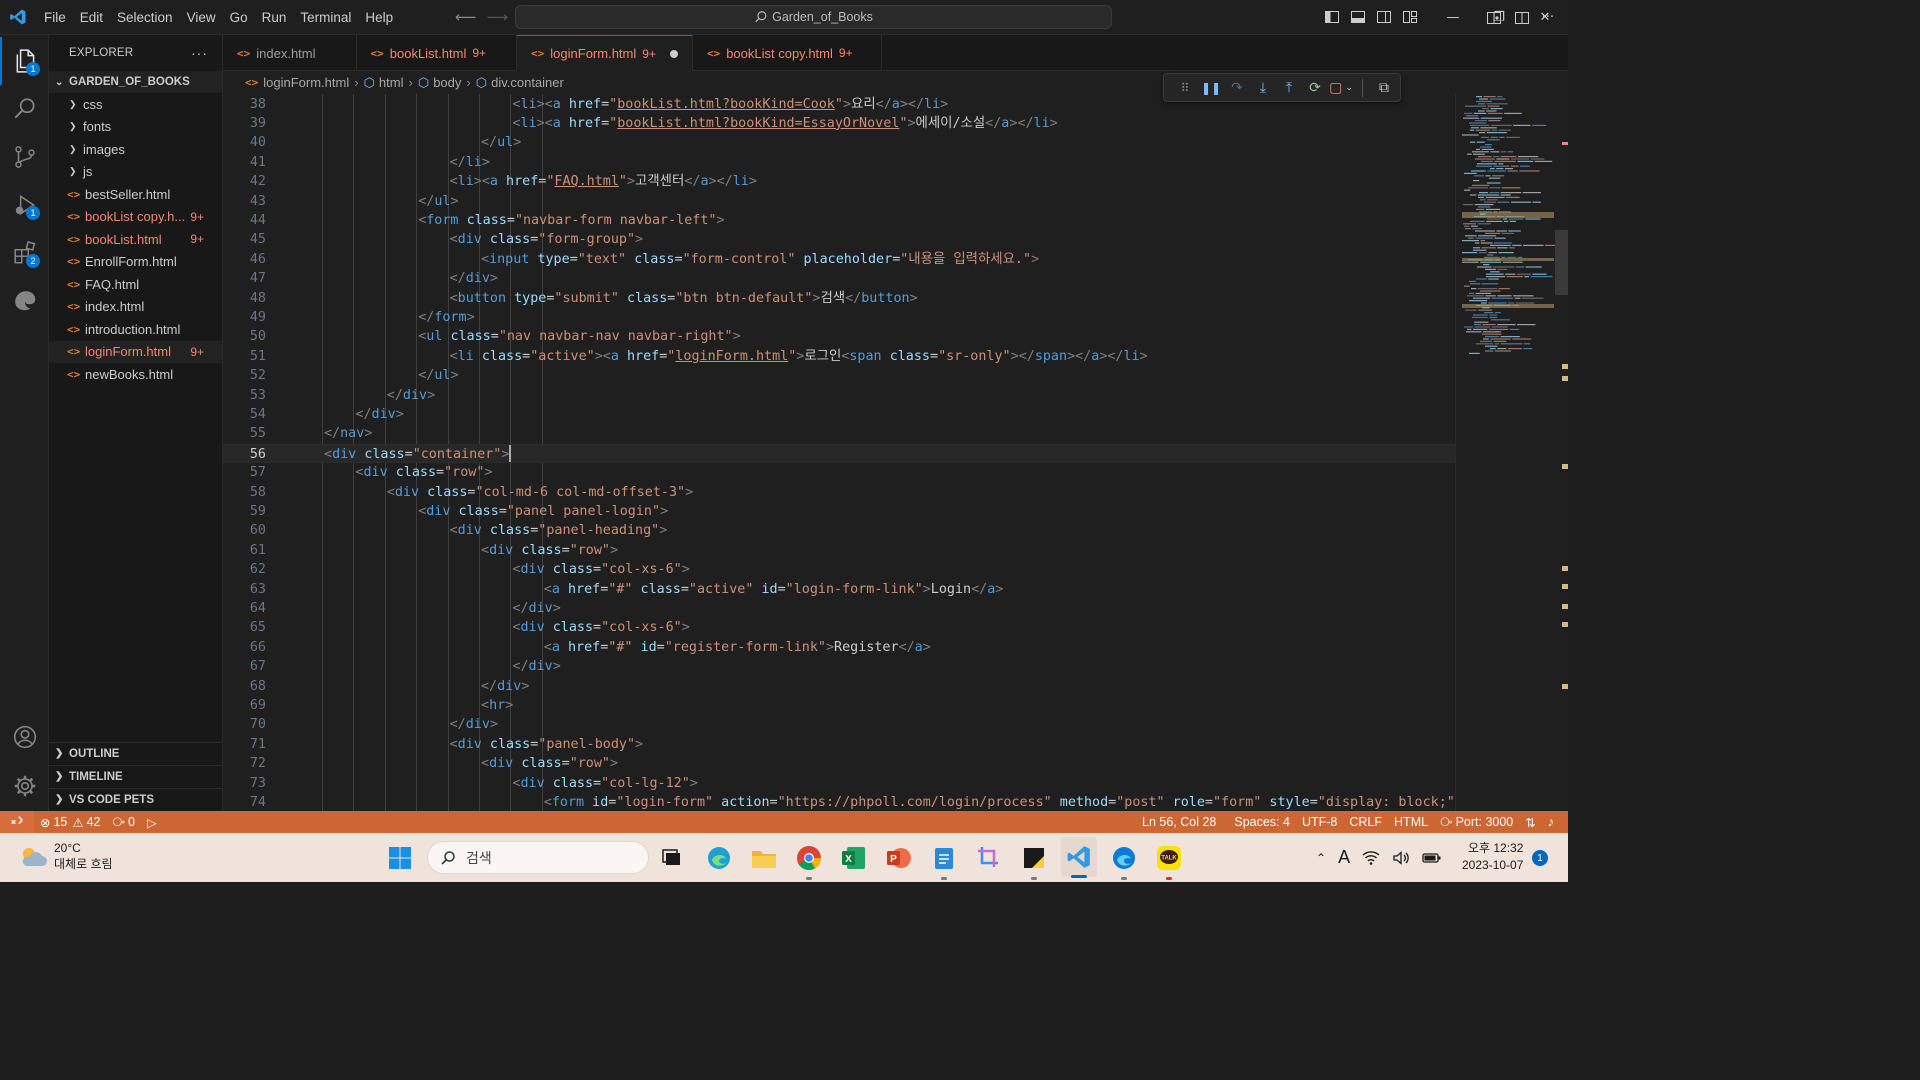 This screenshot has width=1920, height=1080. What do you see at coordinates (135, 374) in the screenshot?
I see `tree-file: <> newBooks.html` at bounding box center [135, 374].